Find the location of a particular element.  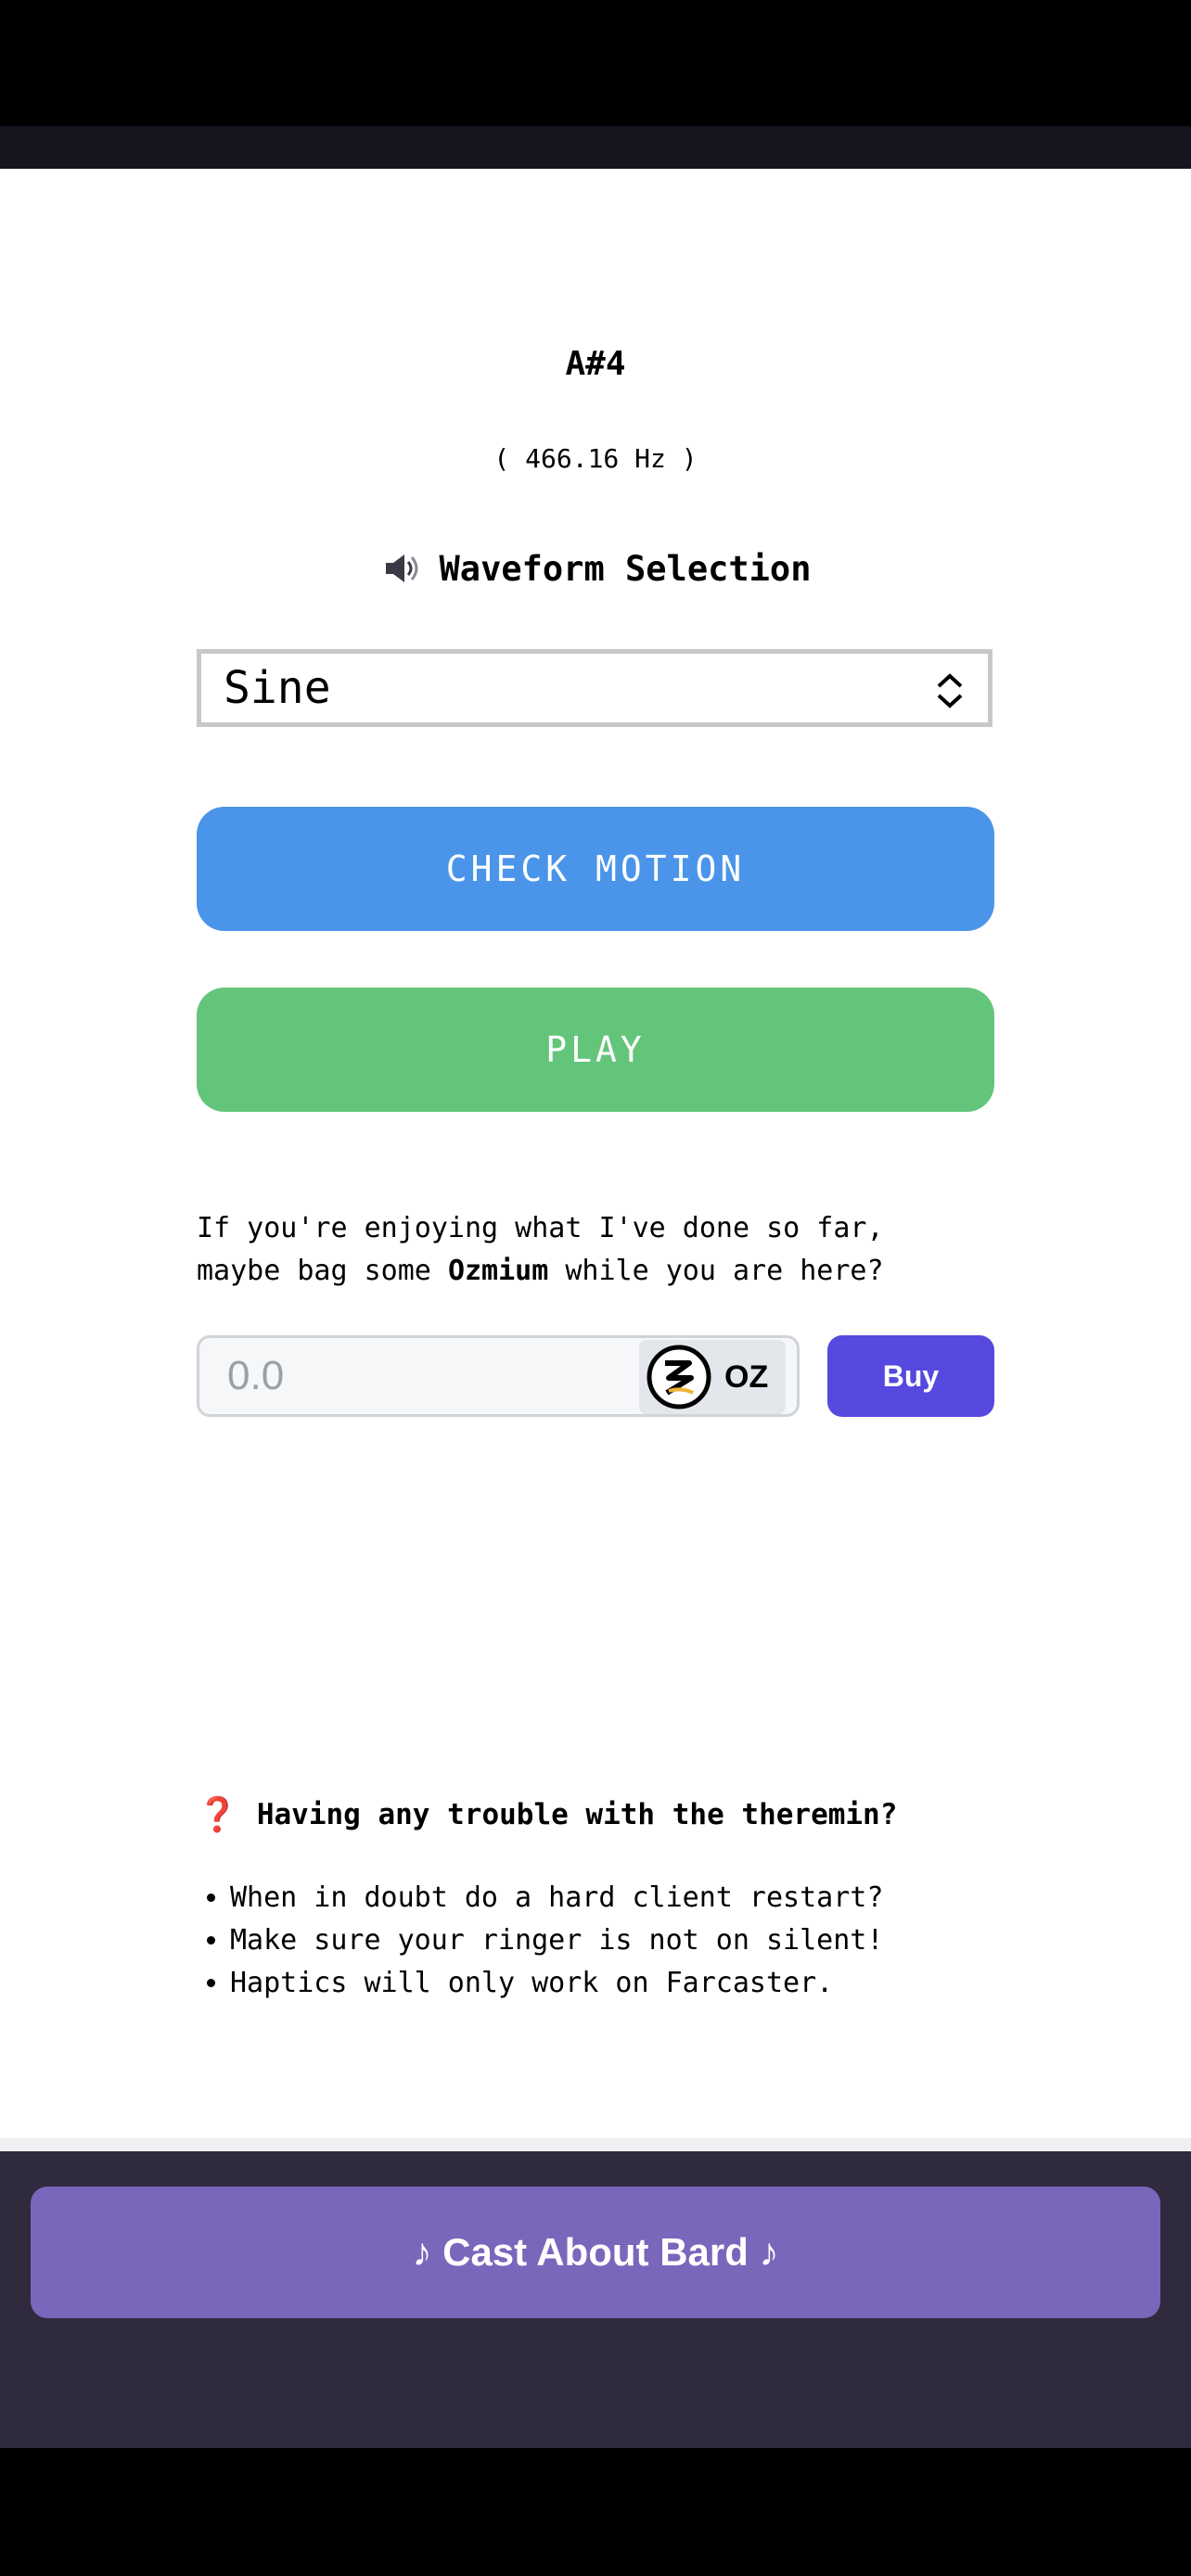

help-heading: ❓ Having any trouble with the theremin? is located at coordinates (547, 1814).